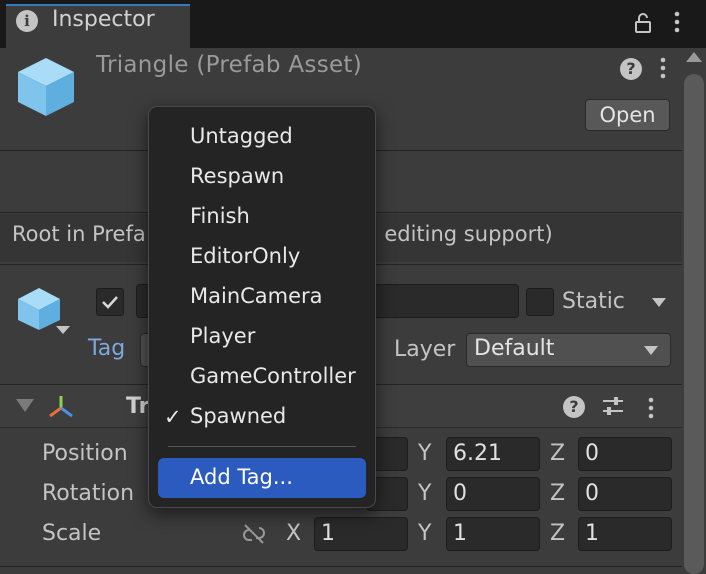  I want to click on presets-sliders-icon, so click(613, 406).